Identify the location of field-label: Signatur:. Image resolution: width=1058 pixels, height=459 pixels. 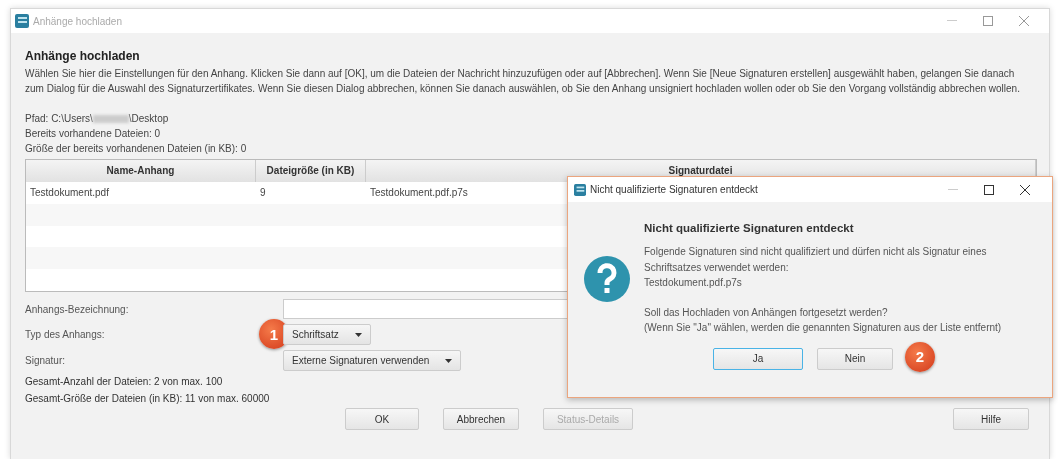
(45, 360).